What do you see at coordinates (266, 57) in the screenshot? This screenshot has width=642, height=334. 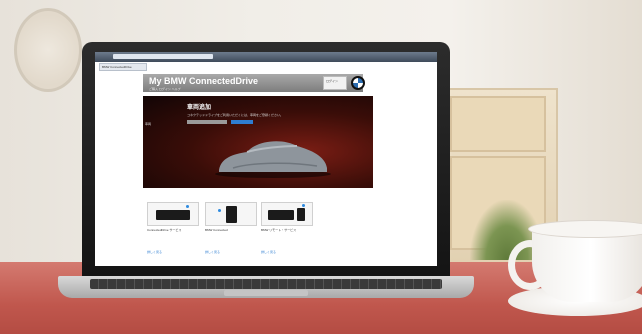 I see `browser-toolbar` at bounding box center [266, 57].